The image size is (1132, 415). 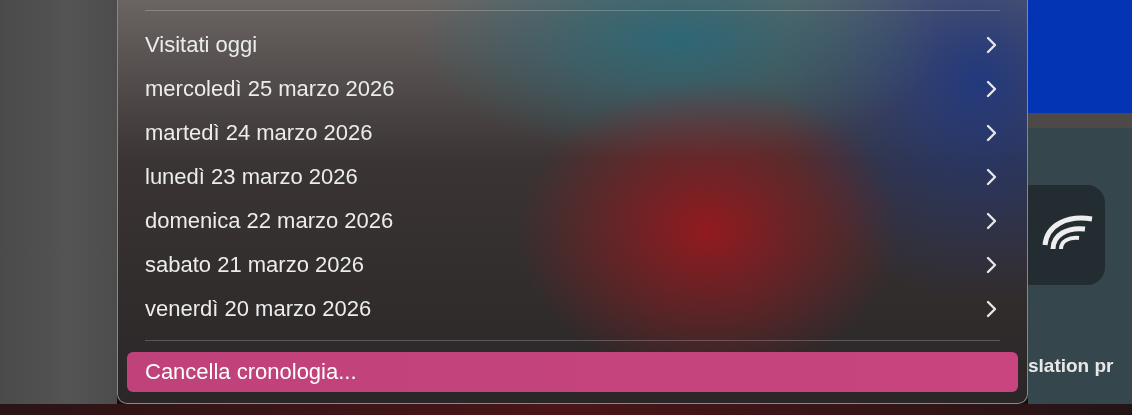 What do you see at coordinates (572, 265) in the screenshot?
I see `menu-item: sabato 21 marzo 2026` at bounding box center [572, 265].